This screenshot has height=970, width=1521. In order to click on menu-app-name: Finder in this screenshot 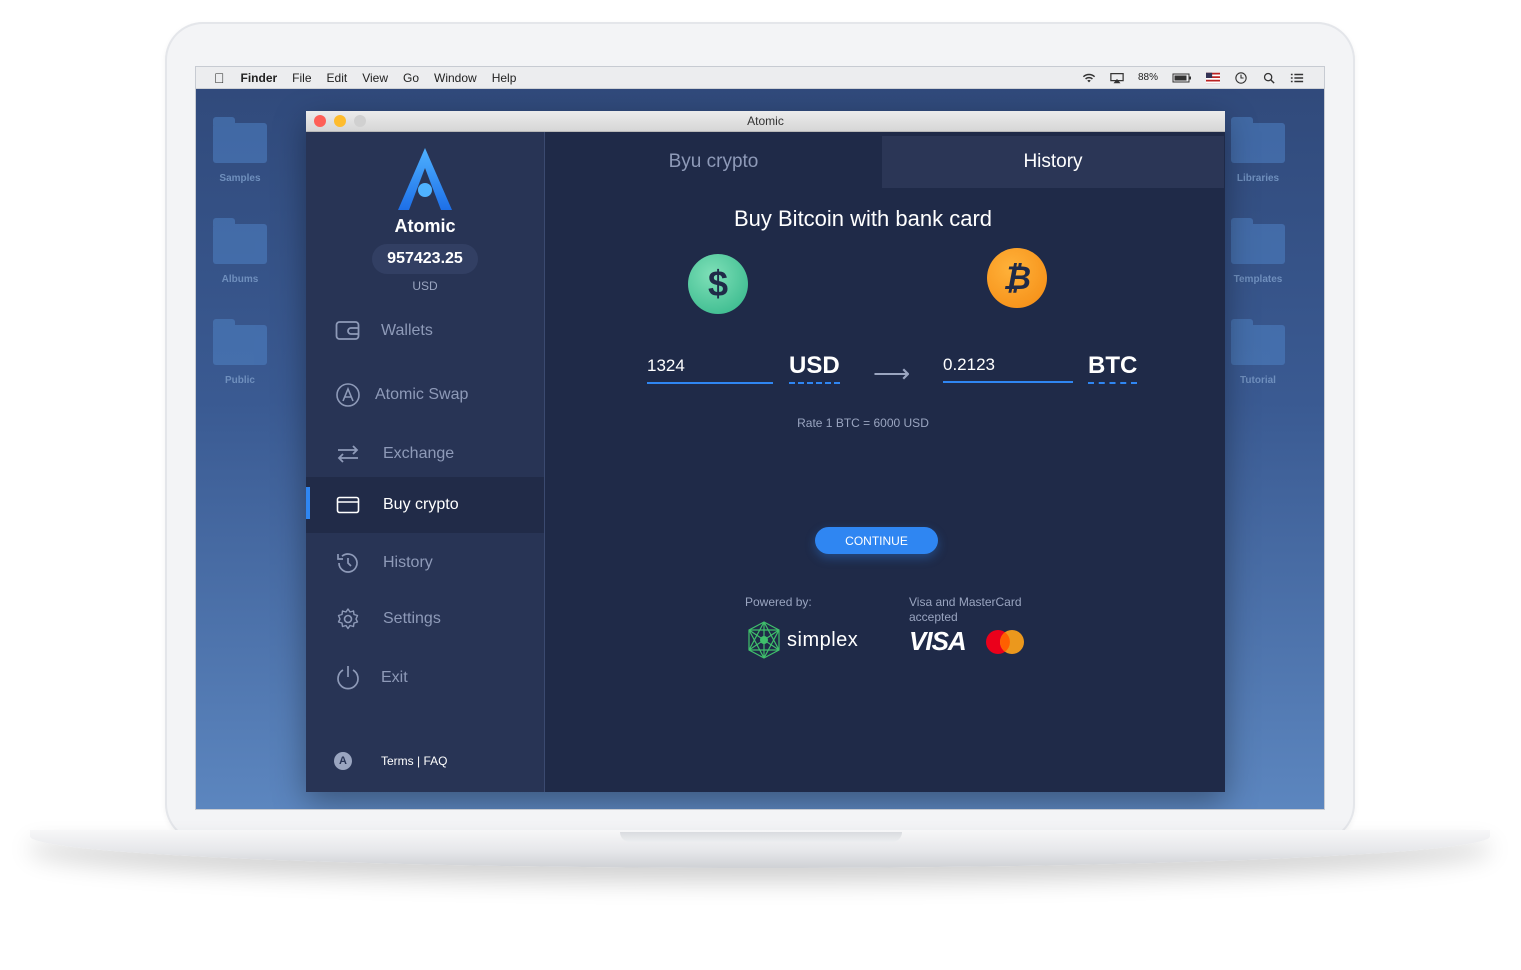, I will do `click(259, 78)`.